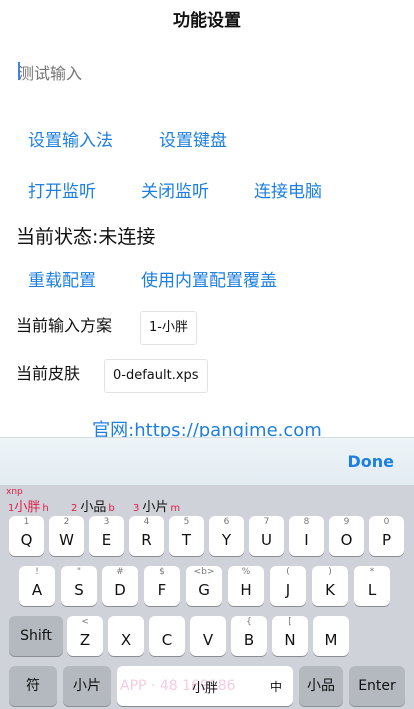 This screenshot has height=709, width=414. I want to click on page-title: 功能设置, so click(207, 21).